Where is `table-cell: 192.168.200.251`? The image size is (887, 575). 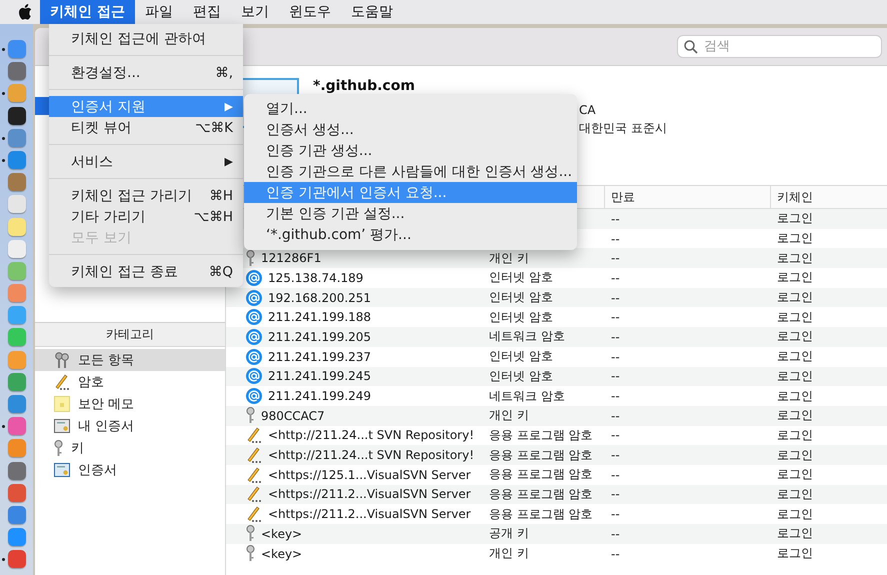
table-cell: 192.168.200.251 is located at coordinates (320, 297).